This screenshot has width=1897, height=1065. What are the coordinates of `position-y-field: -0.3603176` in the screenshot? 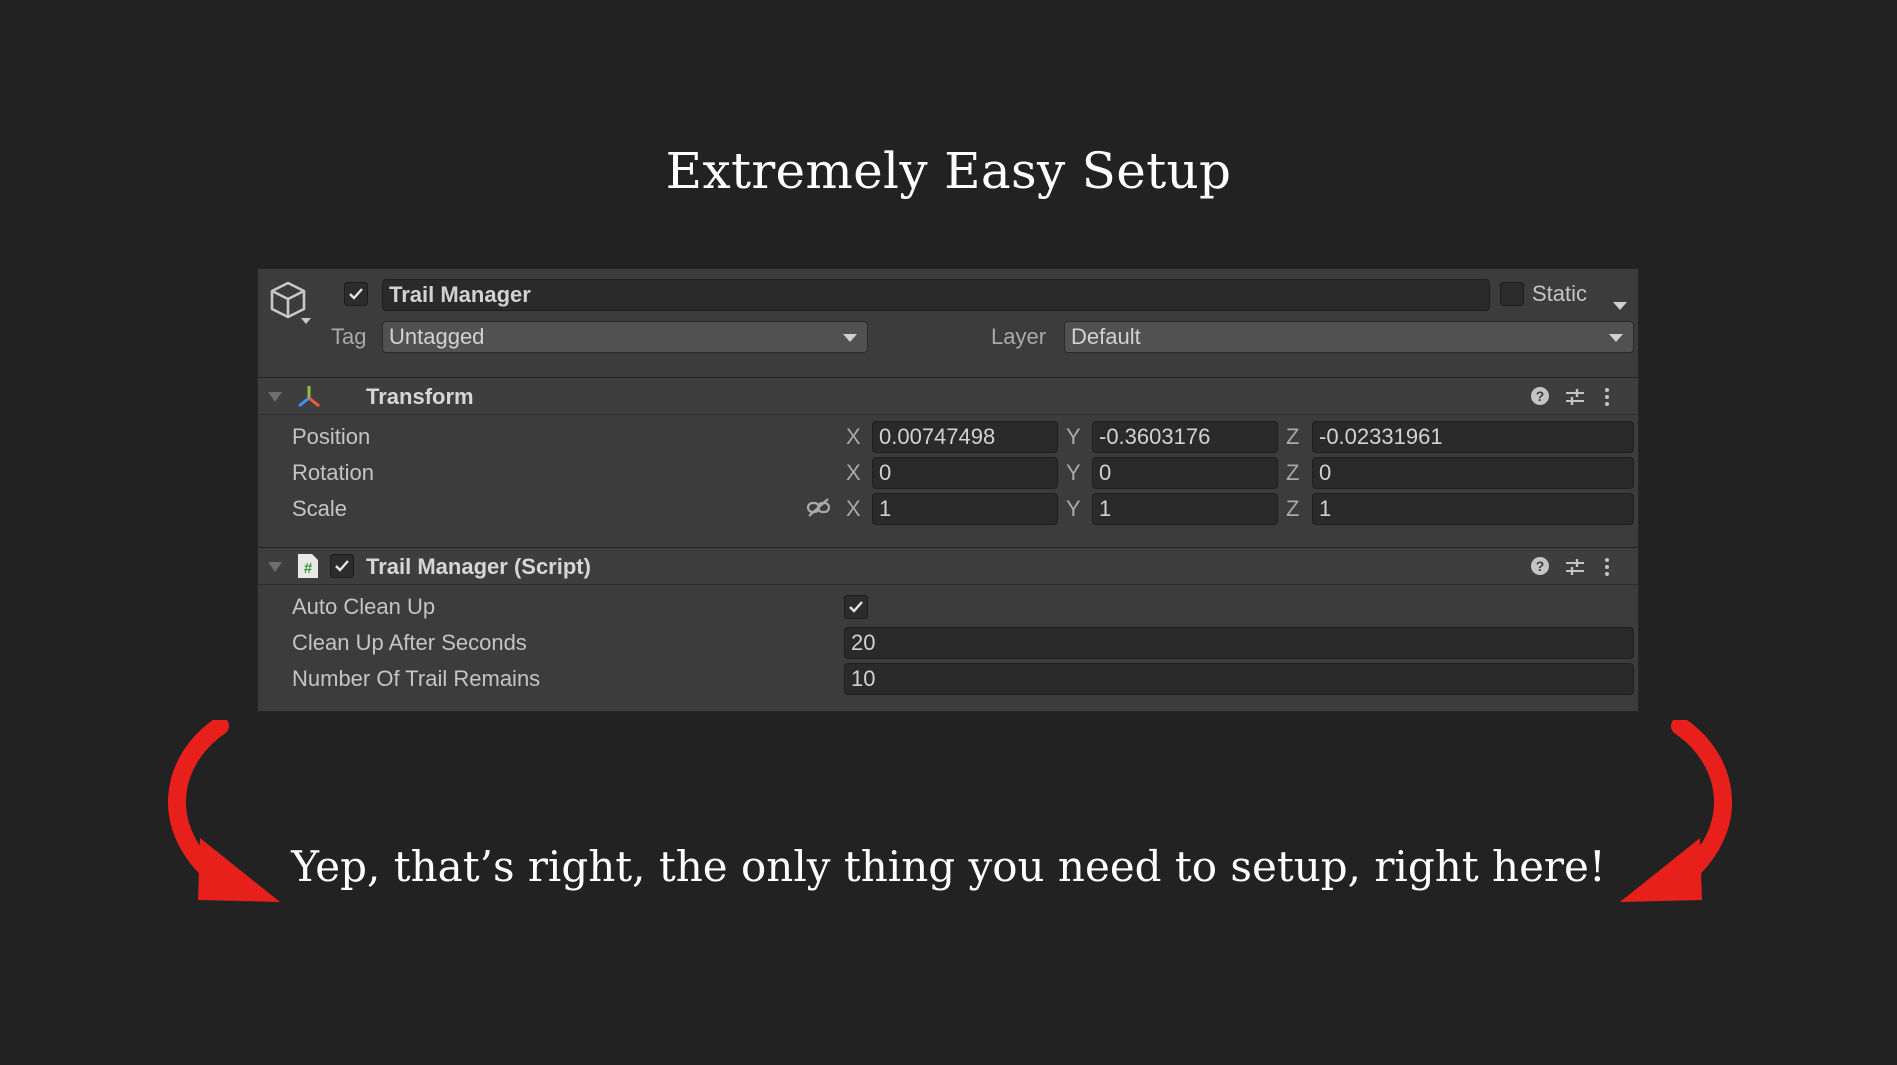 It's located at (1185, 437).